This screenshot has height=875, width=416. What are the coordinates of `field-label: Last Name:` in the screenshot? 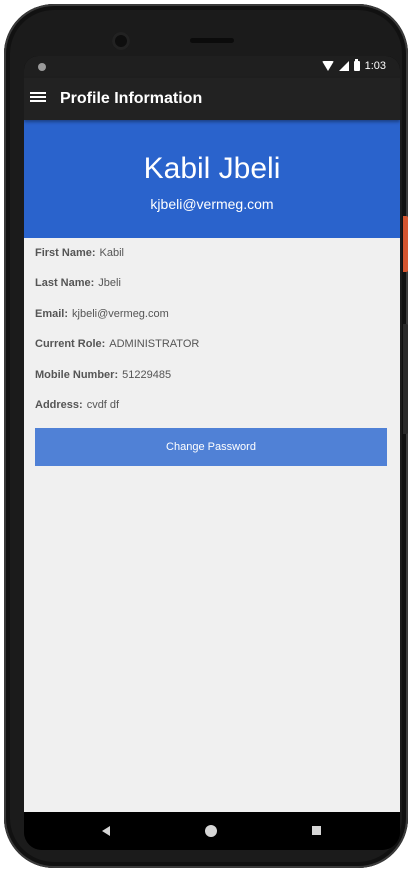 It's located at (65, 283).